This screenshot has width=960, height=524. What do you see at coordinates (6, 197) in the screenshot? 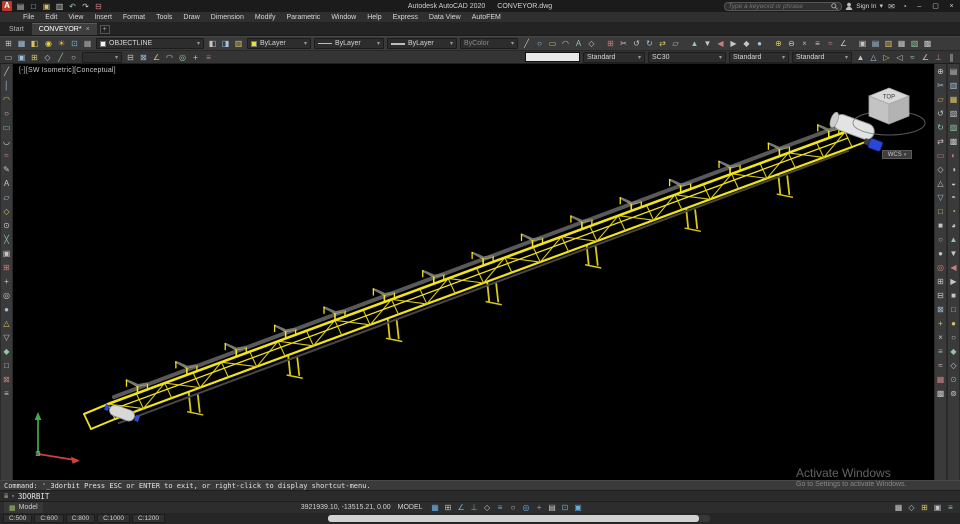
I see `left-rail-icon-9: ▱` at bounding box center [6, 197].